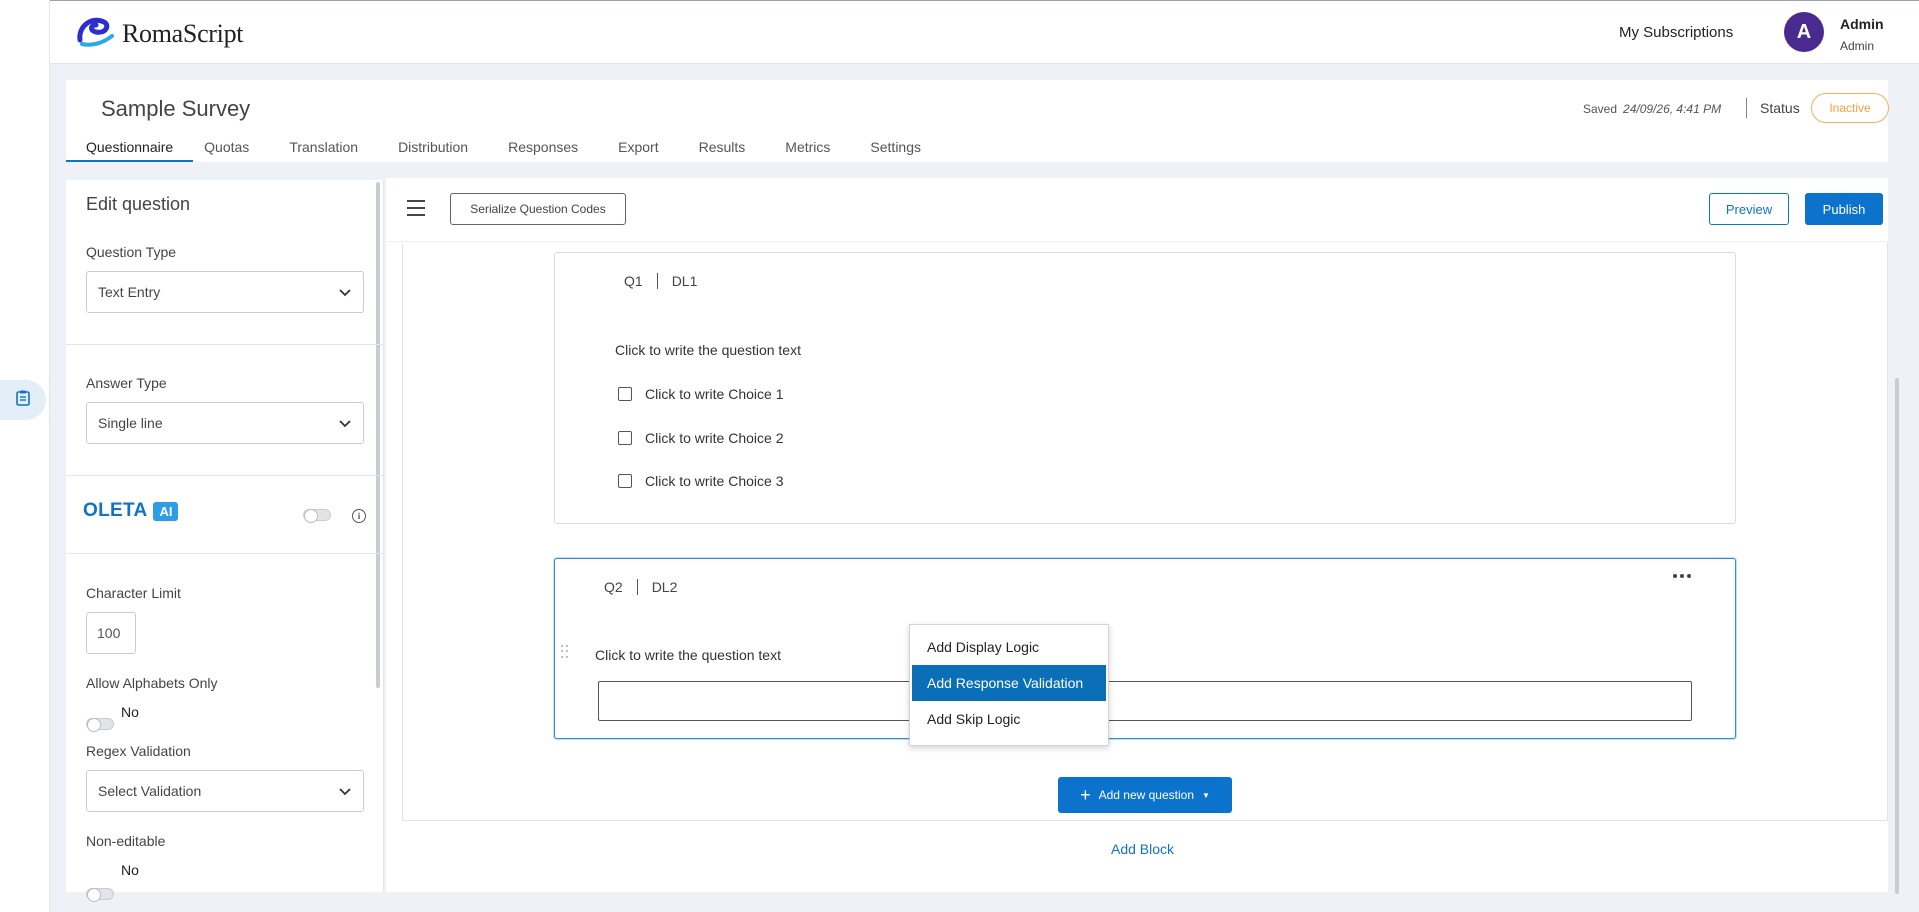 This screenshot has height=912, width=1919. I want to click on choice-label: Click to write Choice 2, so click(714, 438).